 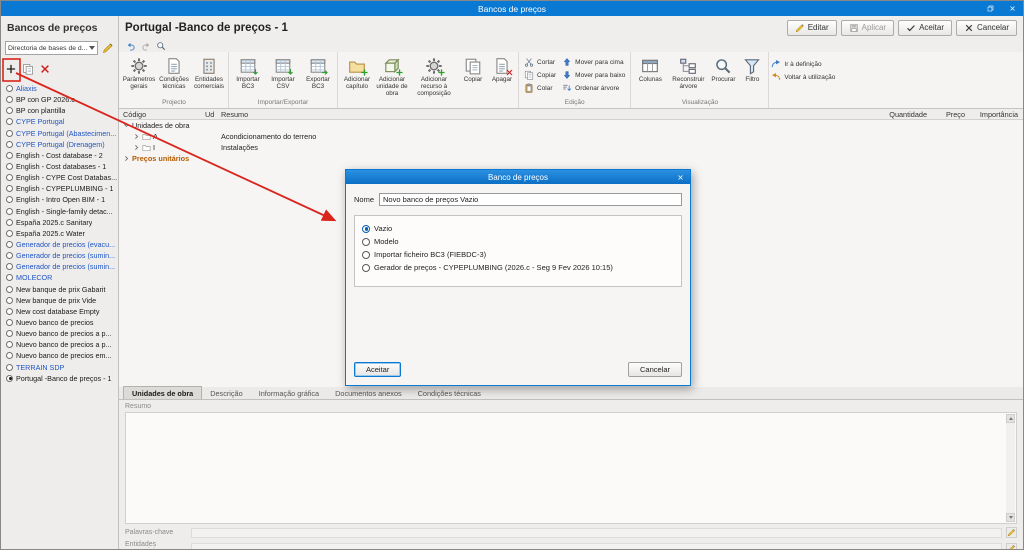 I want to click on database-list-item: Aliaxis, so click(x=59, y=88).